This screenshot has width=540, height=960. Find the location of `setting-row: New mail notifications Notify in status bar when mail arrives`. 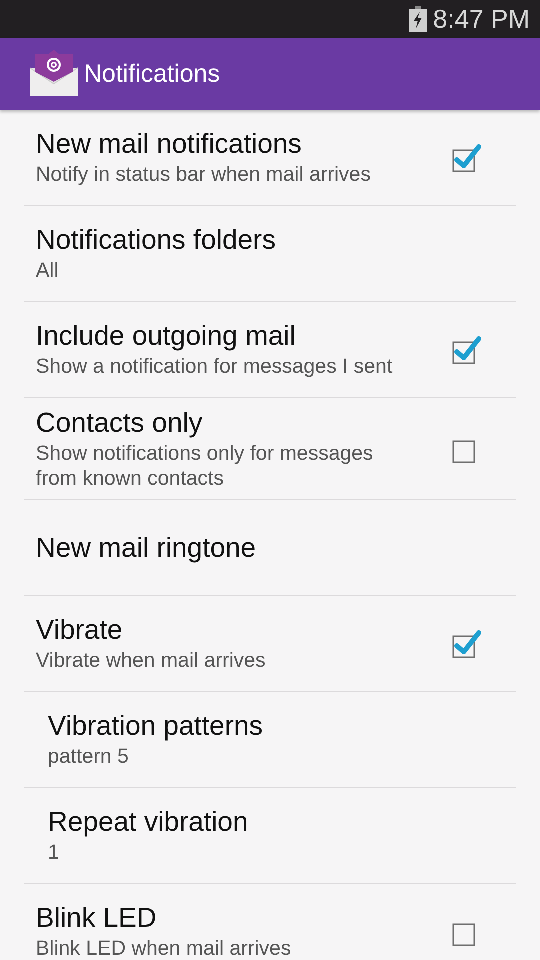

setting-row: New mail notifications Notify in status bar when mail arrives is located at coordinates (270, 158).